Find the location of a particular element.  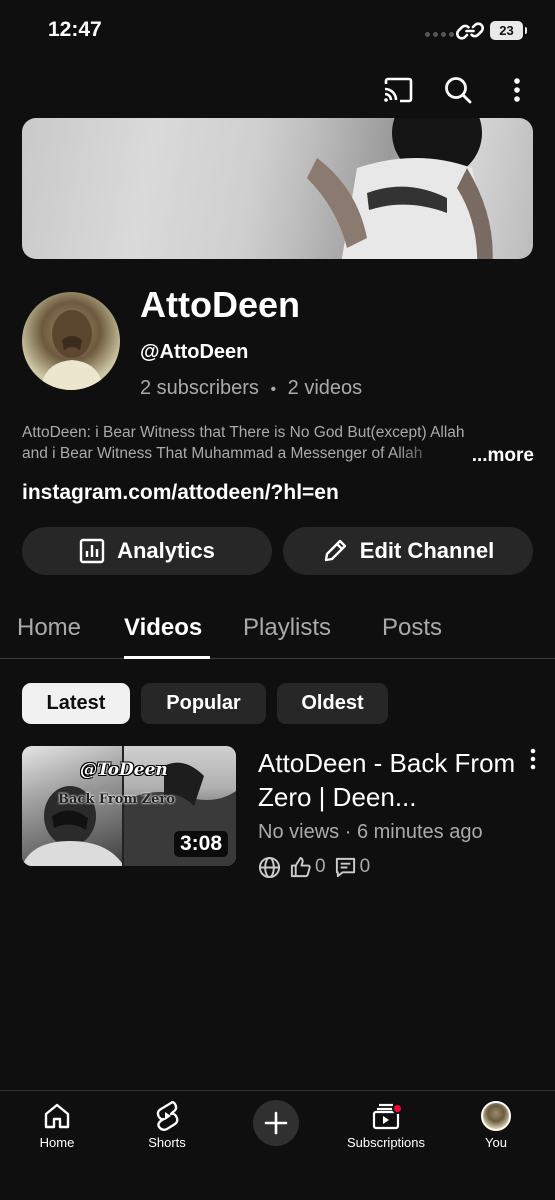

thumbnail-subtag: Back From Zero is located at coordinates (116, 799).